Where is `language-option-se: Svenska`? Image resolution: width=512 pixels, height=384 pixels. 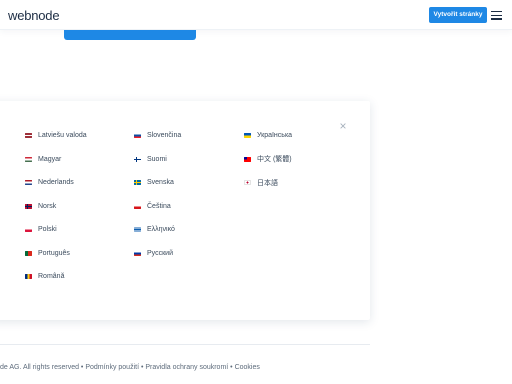 language-option-se: Svenska is located at coordinates (157, 183).